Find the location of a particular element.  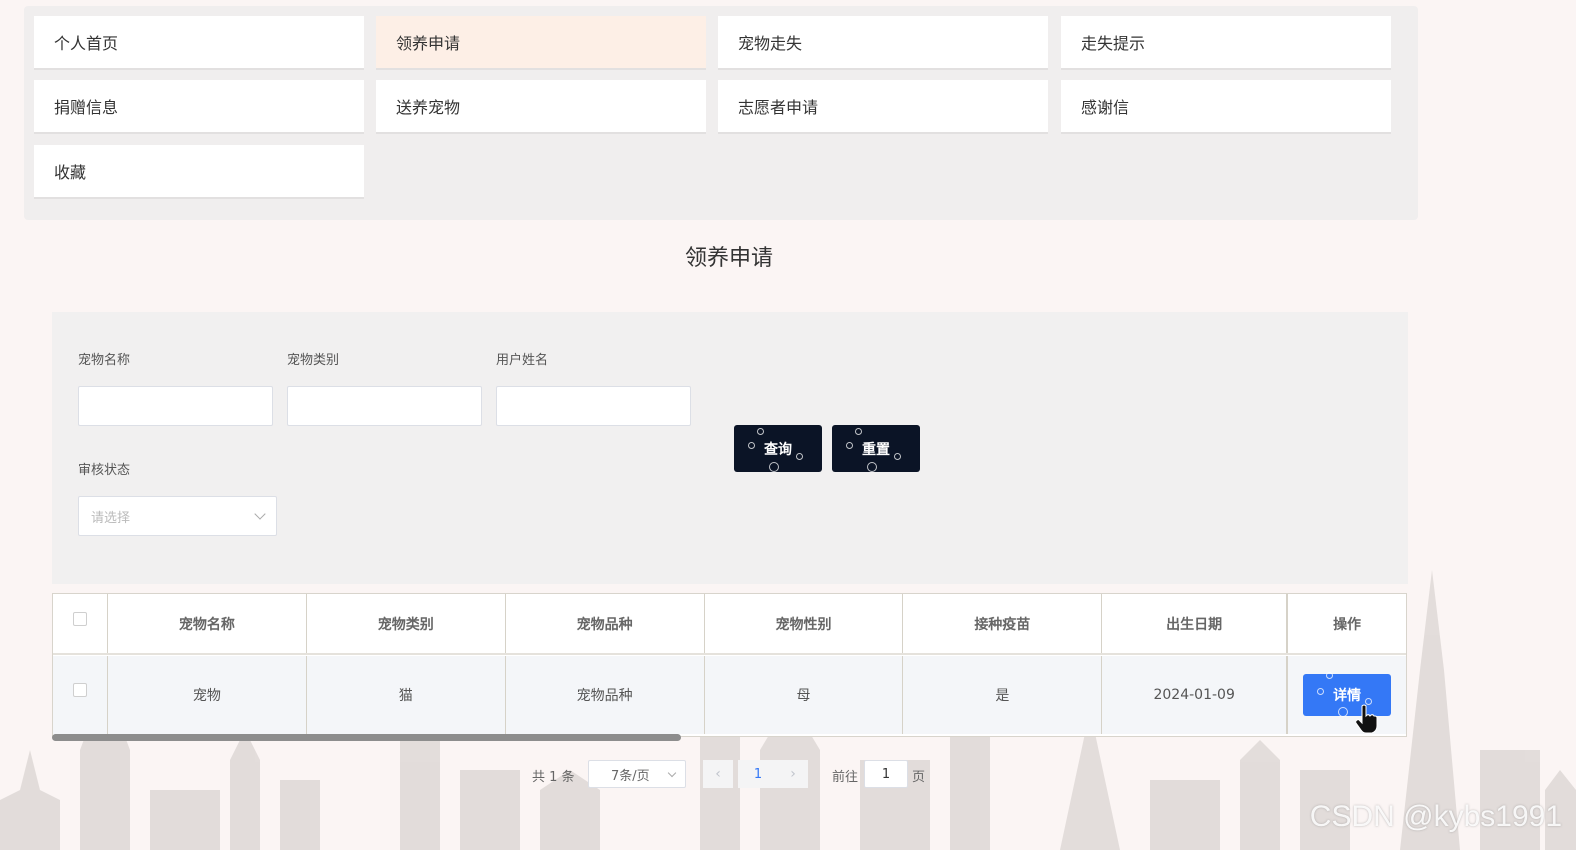

watermark: CSDN @kybs1991 is located at coordinates (1435, 816).